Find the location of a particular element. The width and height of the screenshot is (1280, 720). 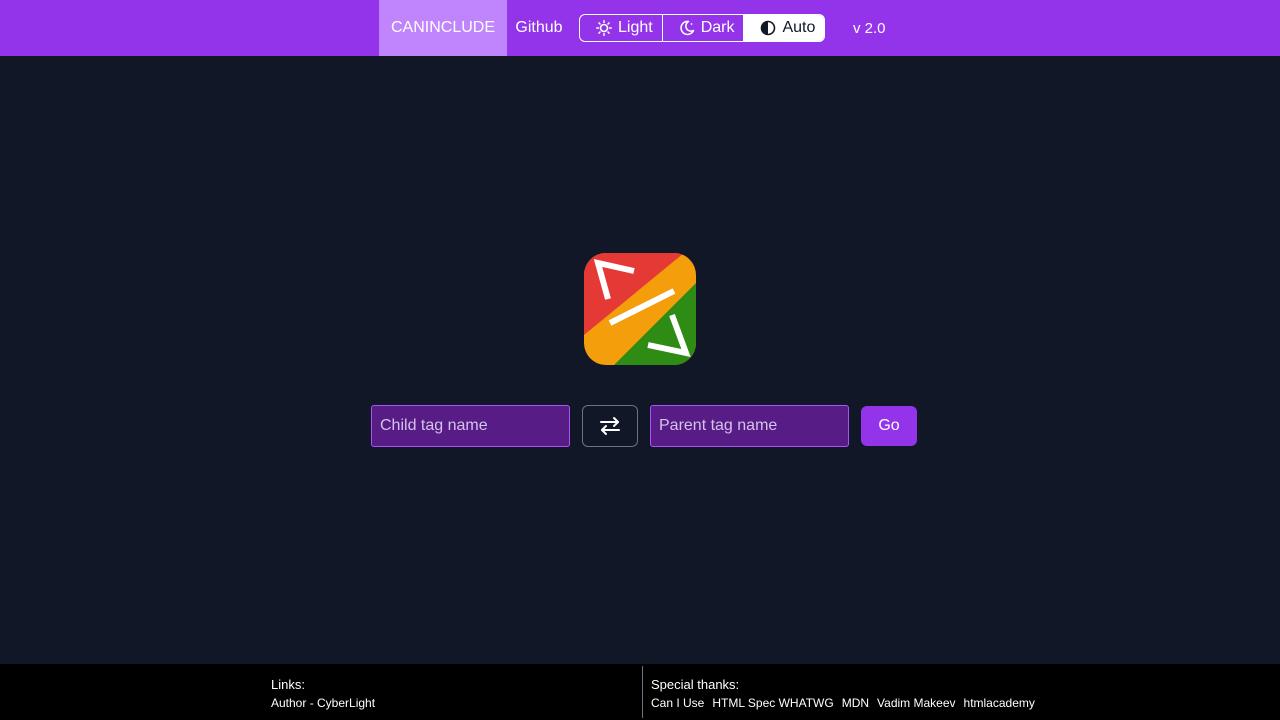

theme-auto-button: Auto is located at coordinates (784, 28).